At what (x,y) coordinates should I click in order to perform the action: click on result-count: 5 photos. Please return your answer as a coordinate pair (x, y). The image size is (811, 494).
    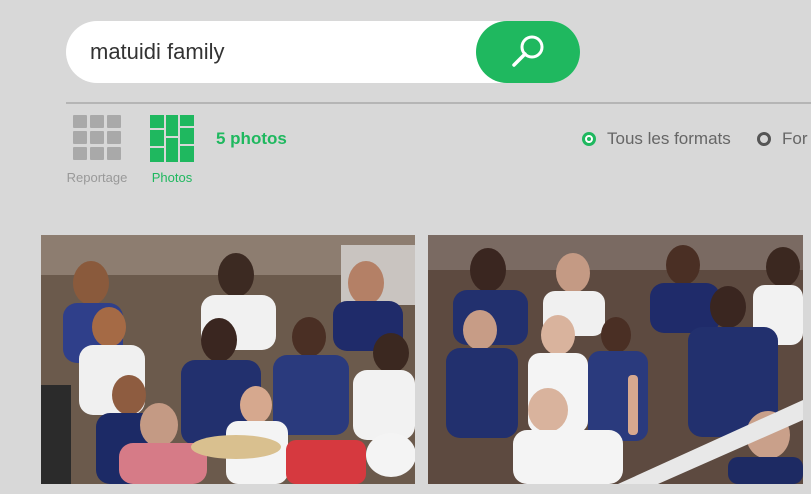
    Looking at the image, I should click on (251, 138).